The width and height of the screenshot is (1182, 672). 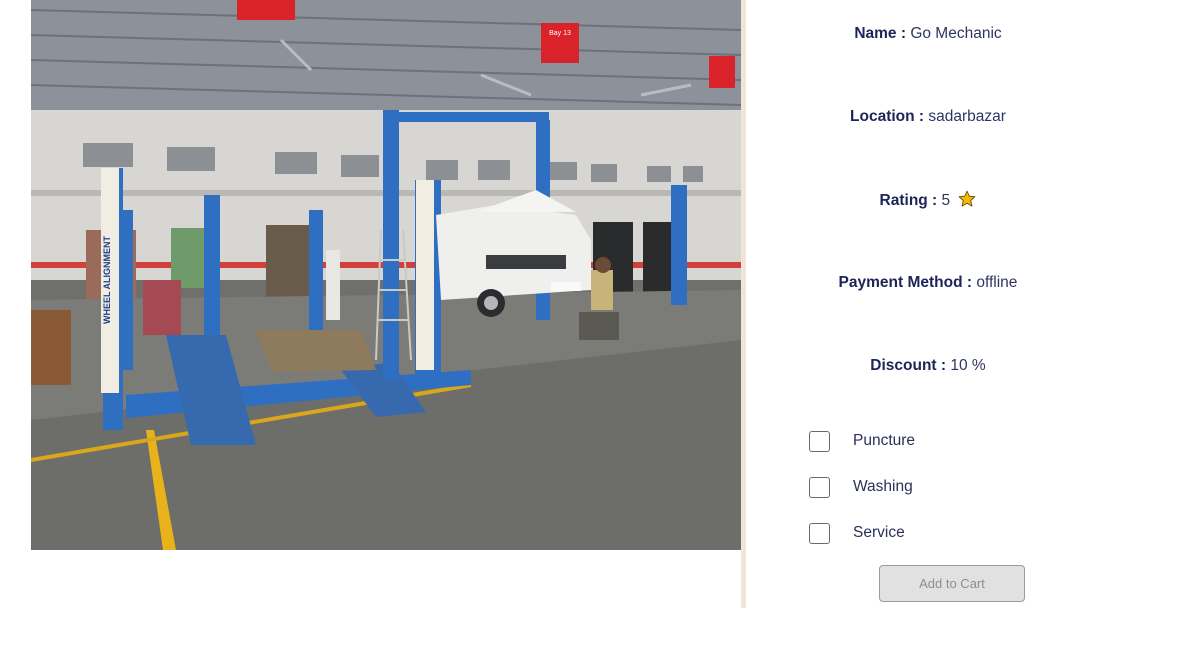 I want to click on location-row: Location : sadarbazar, so click(x=928, y=117).